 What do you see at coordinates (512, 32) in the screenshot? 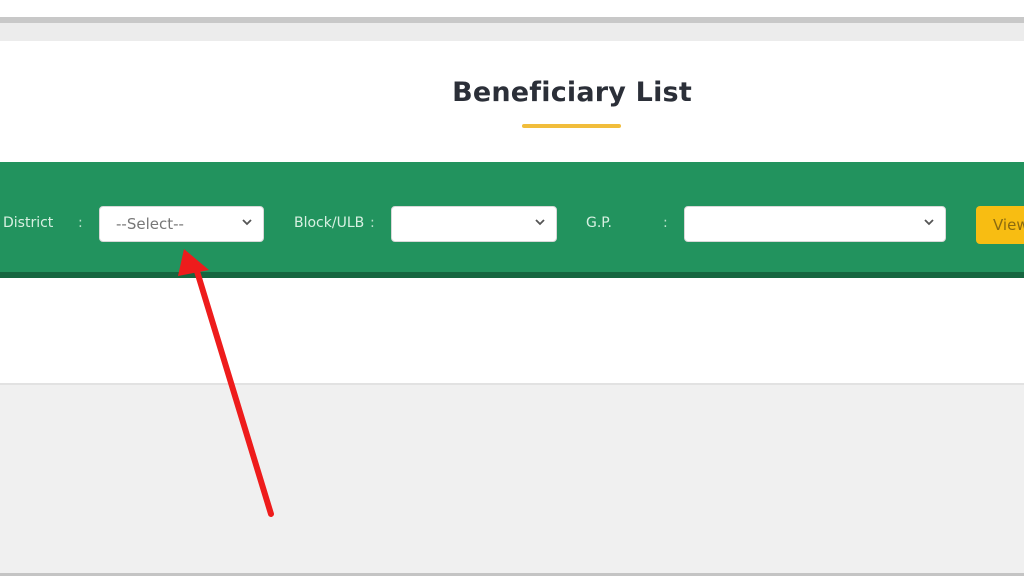
I see `page-gap` at bounding box center [512, 32].